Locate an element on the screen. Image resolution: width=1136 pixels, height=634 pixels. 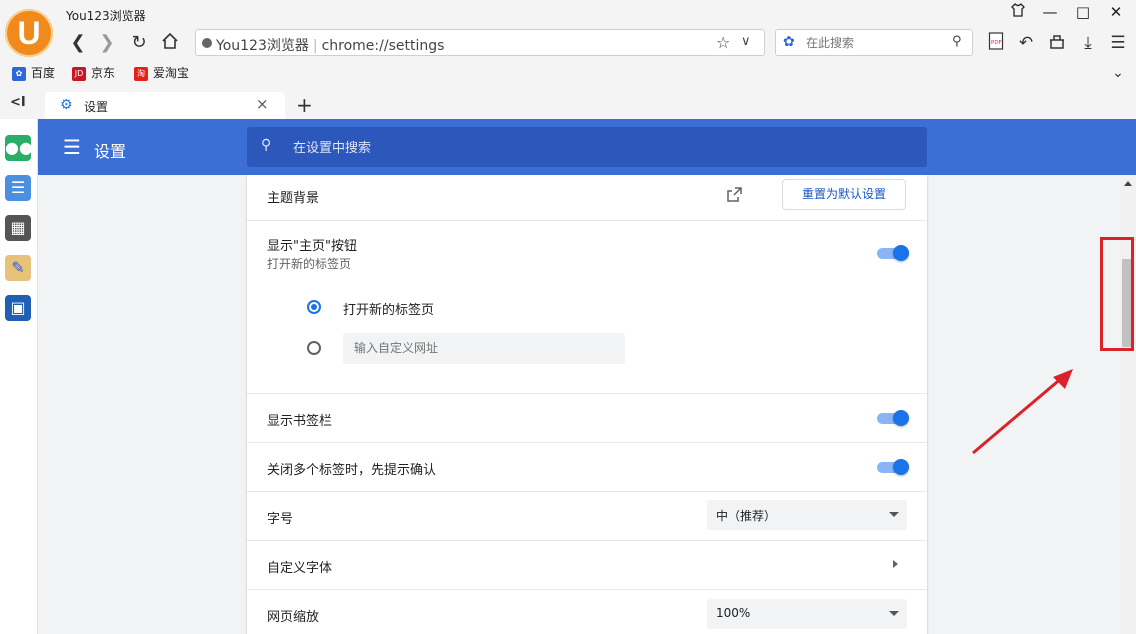
home-button-sub: 打开新的标签页 is located at coordinates (309, 264).